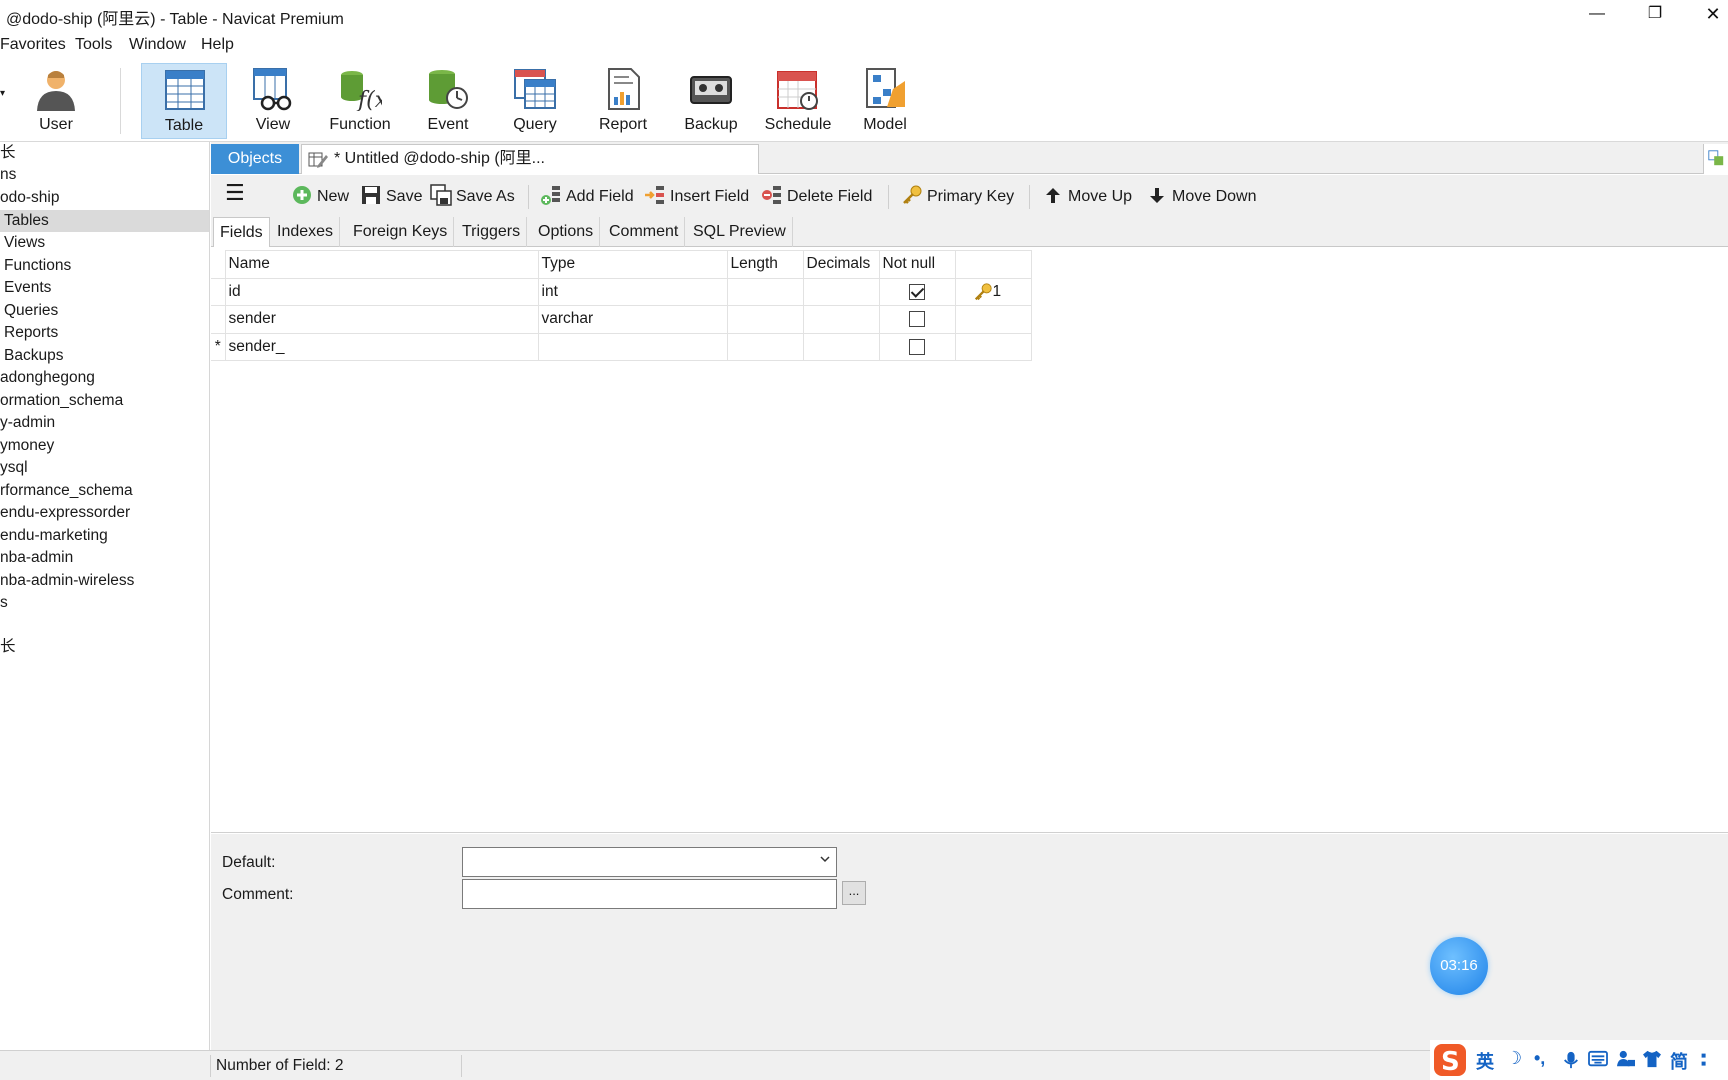 The height and width of the screenshot is (1080, 1728). Describe the element at coordinates (104, 581) in the screenshot. I see `tree-item: nba-admin-wireless` at that location.